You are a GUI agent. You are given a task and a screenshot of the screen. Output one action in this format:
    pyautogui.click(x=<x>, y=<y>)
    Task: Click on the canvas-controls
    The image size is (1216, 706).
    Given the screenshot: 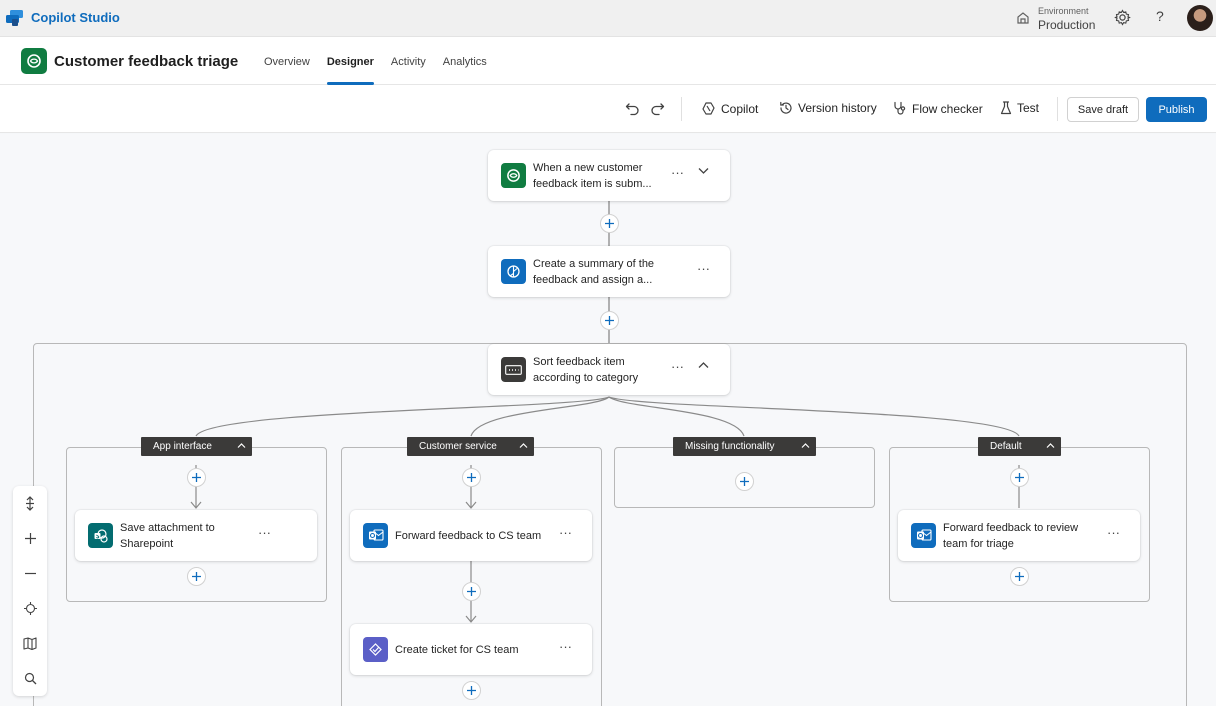 What is the action you would take?
    pyautogui.click(x=30, y=591)
    